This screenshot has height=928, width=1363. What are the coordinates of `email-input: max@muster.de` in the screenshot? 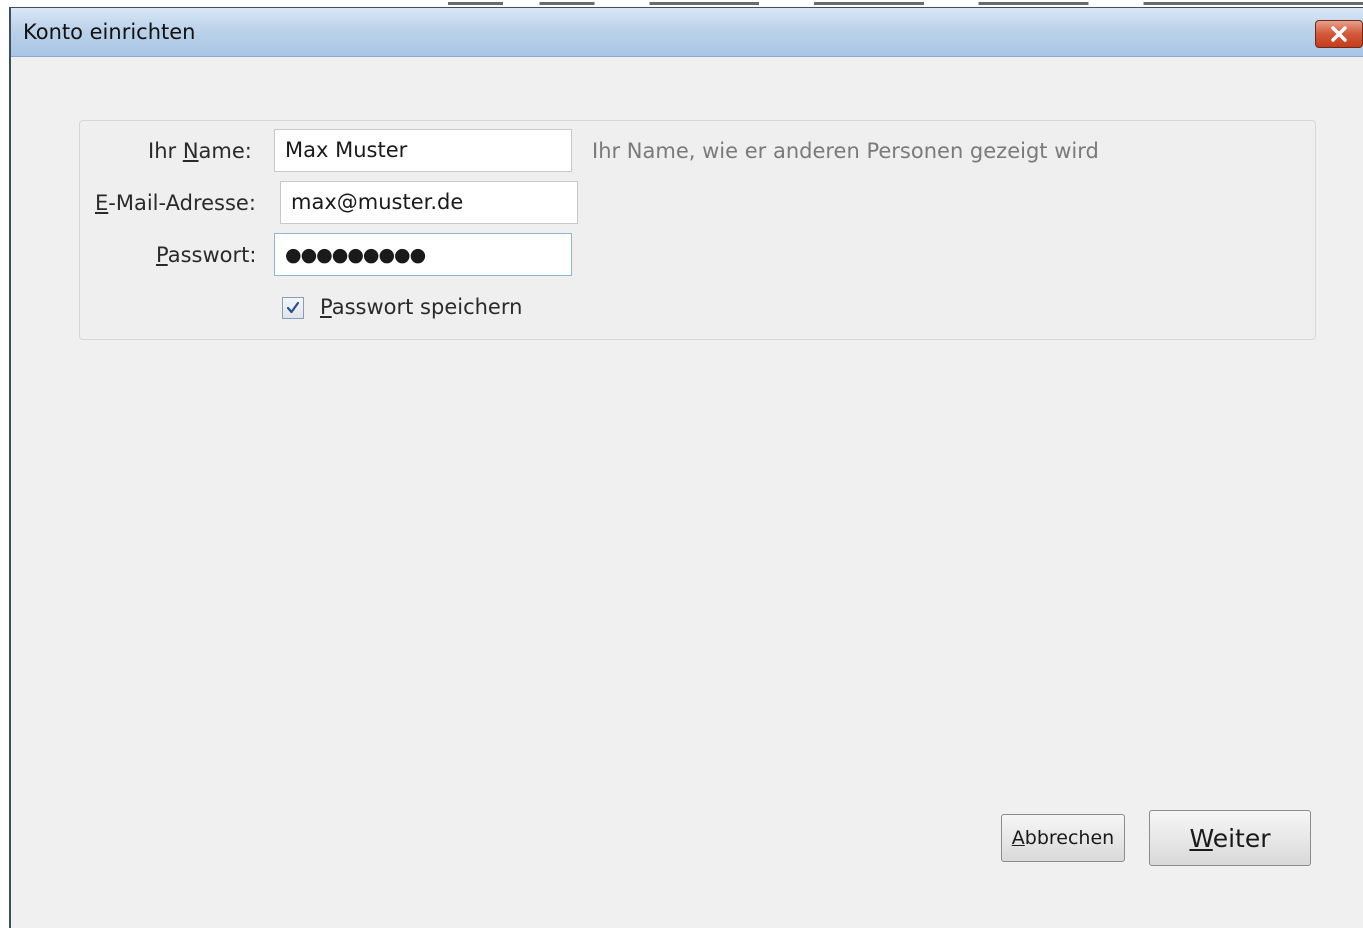 It's located at (429, 202).